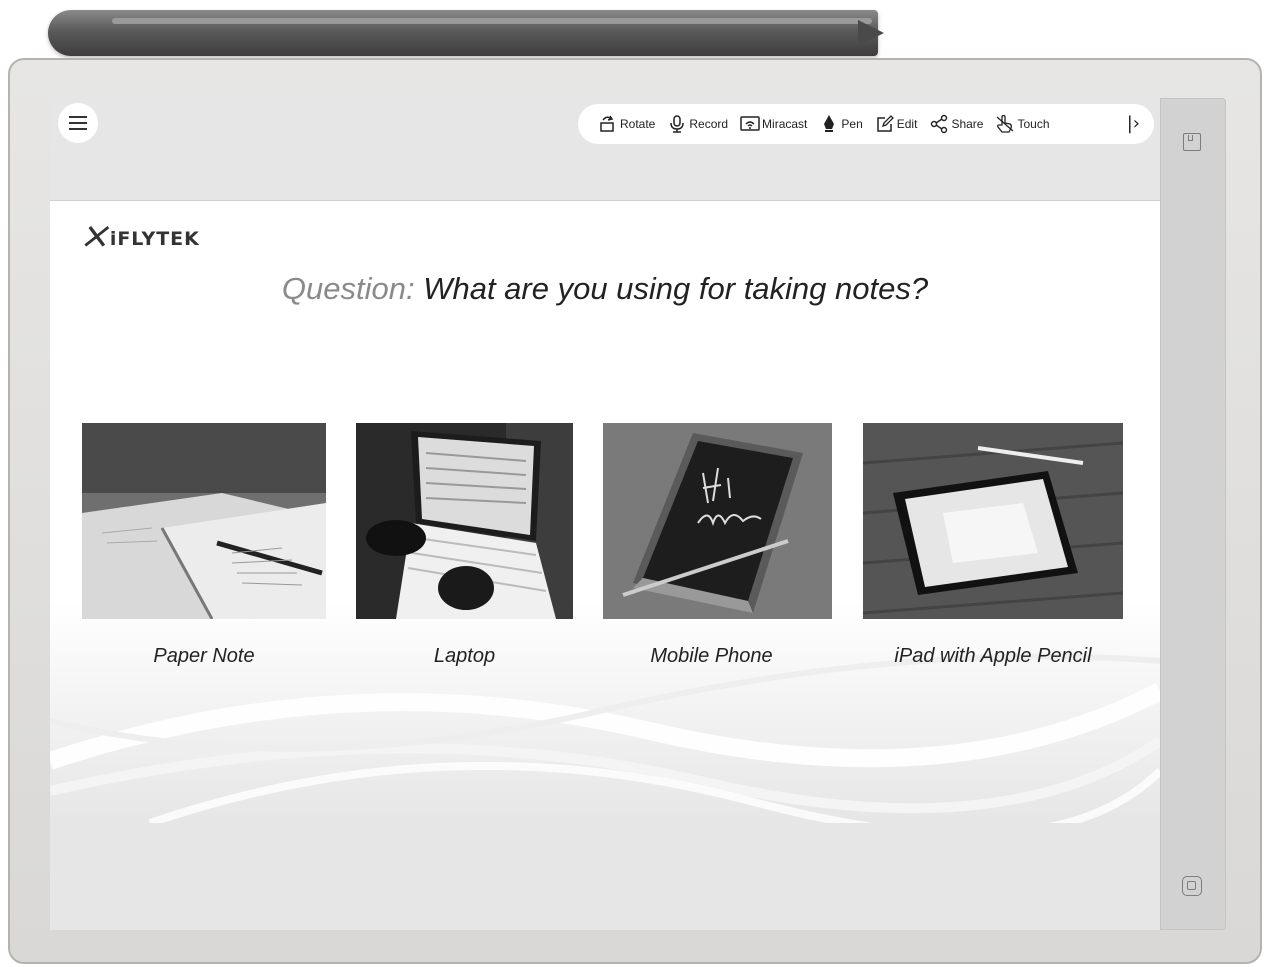 This screenshot has height=967, width=1266. I want to click on menu-button, so click(78, 123).